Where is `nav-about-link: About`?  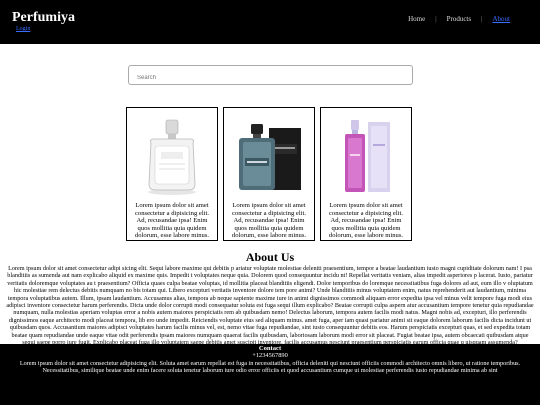
nav-about-link: About is located at coordinates (502, 19).